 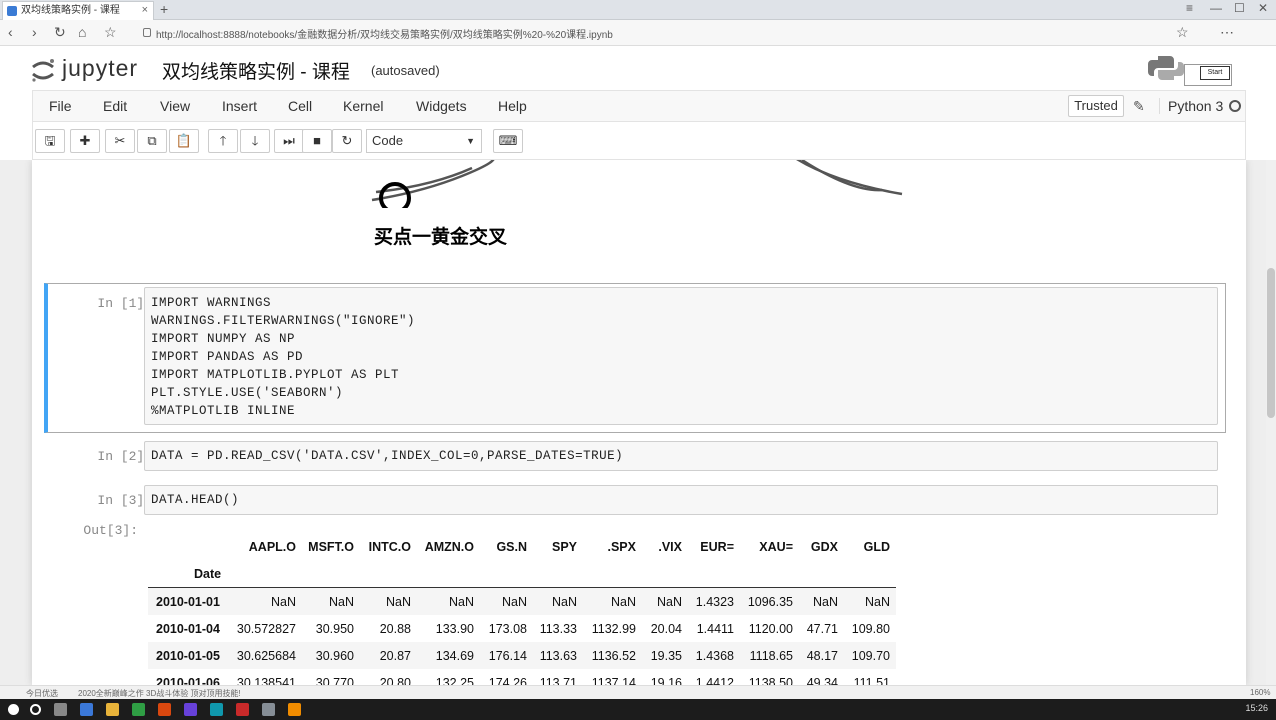 I want to click on browser-app-icon, so click(x=86, y=709).